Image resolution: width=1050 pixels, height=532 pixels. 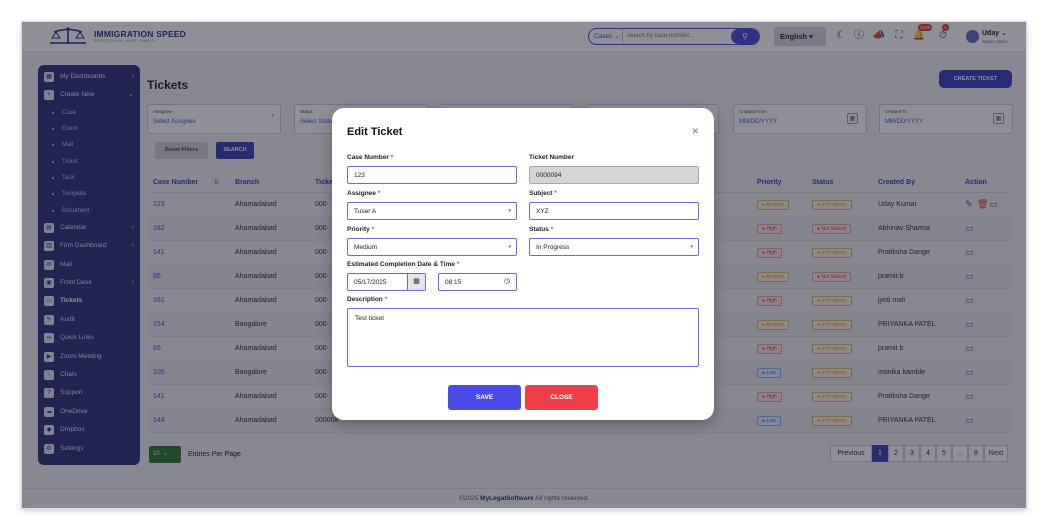 I want to click on subject-field: XYZ, so click(x=614, y=211).